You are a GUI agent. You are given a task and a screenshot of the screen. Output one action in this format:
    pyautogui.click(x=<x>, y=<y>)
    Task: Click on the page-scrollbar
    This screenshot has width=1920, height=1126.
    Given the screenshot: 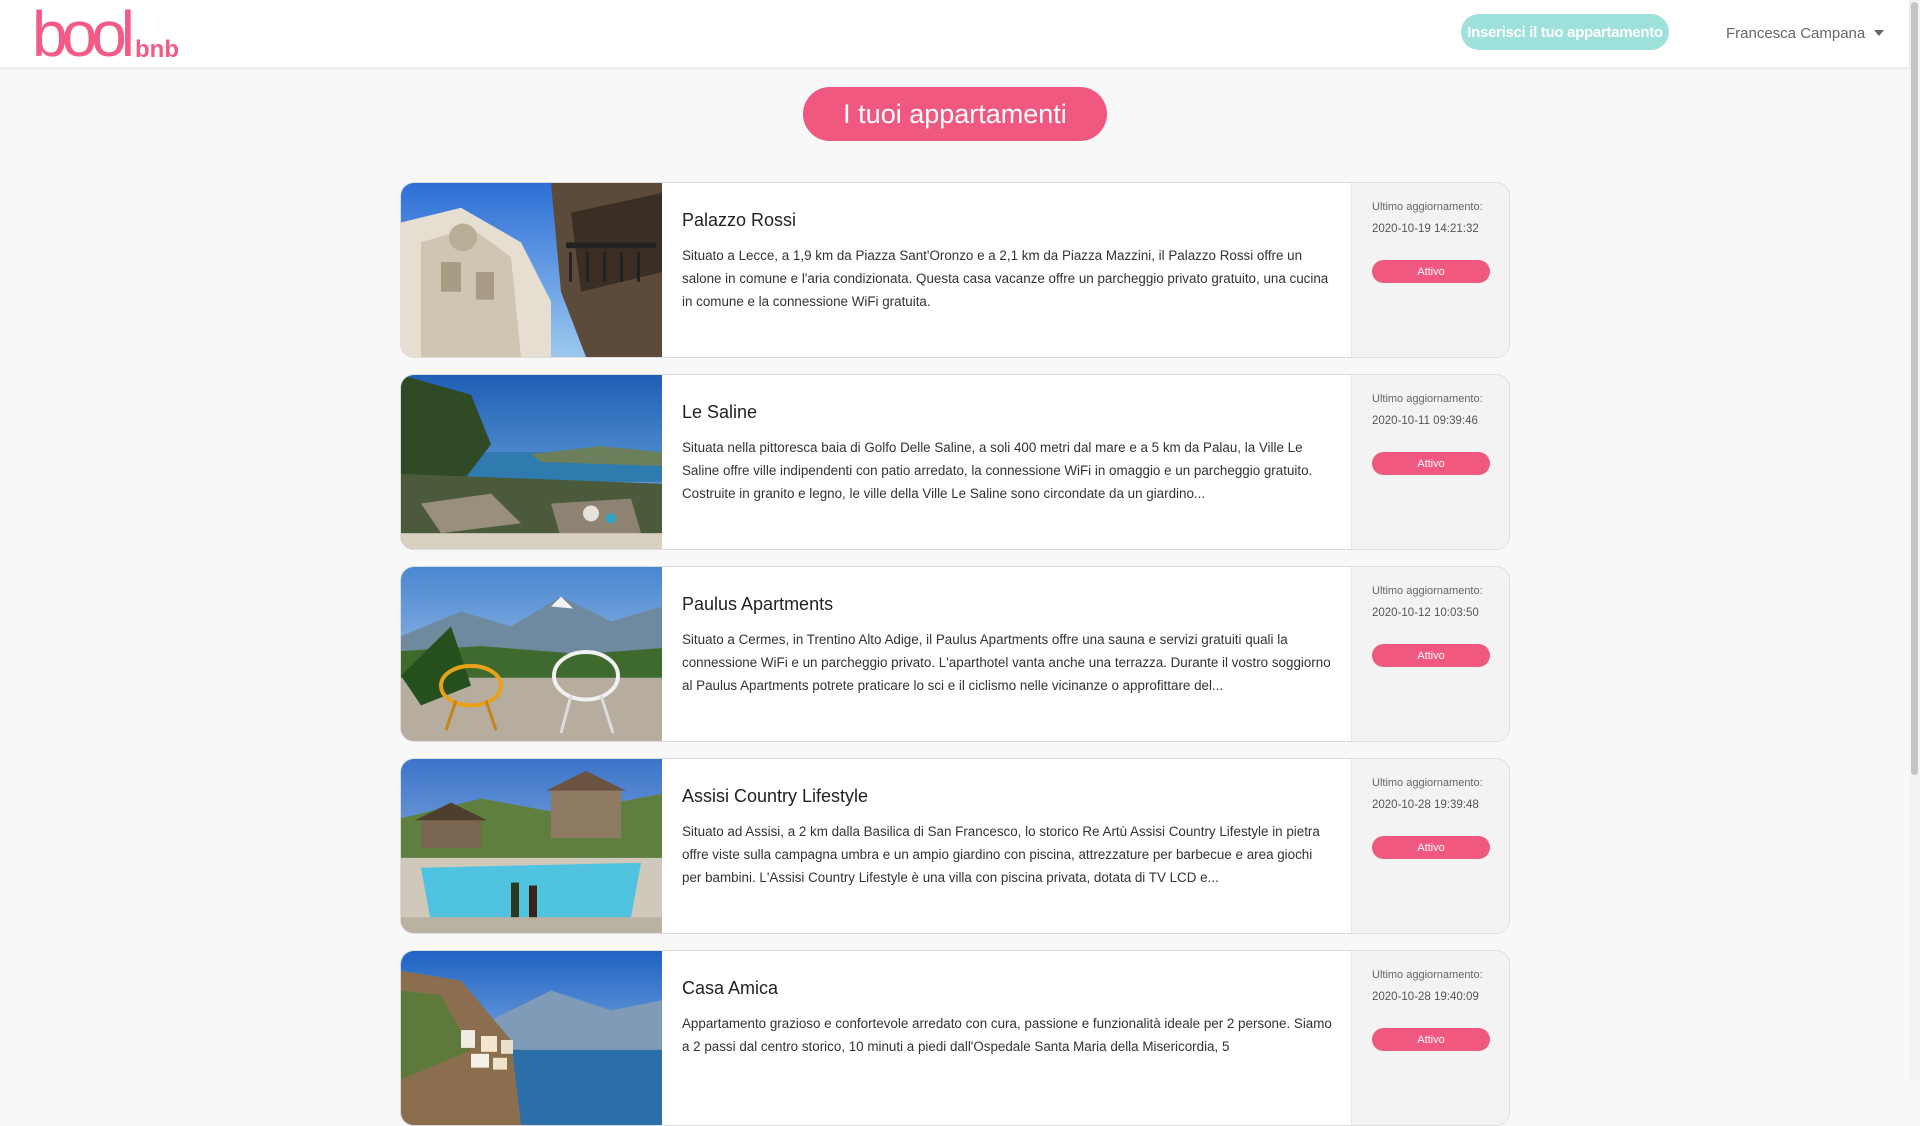 What is the action you would take?
    pyautogui.click(x=1914, y=540)
    